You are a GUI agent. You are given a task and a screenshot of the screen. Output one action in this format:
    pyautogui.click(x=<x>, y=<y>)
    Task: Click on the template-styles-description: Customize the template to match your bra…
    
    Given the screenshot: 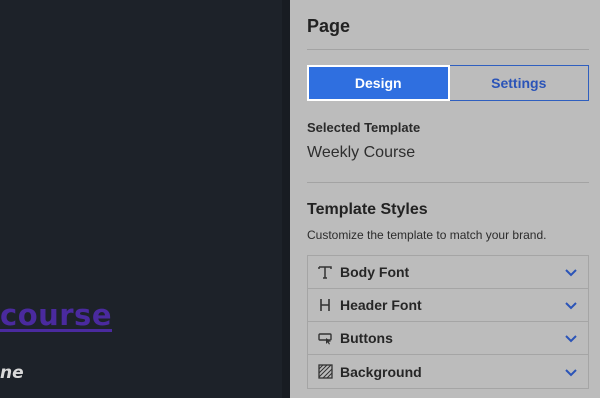 What is the action you would take?
    pyautogui.click(x=427, y=235)
    